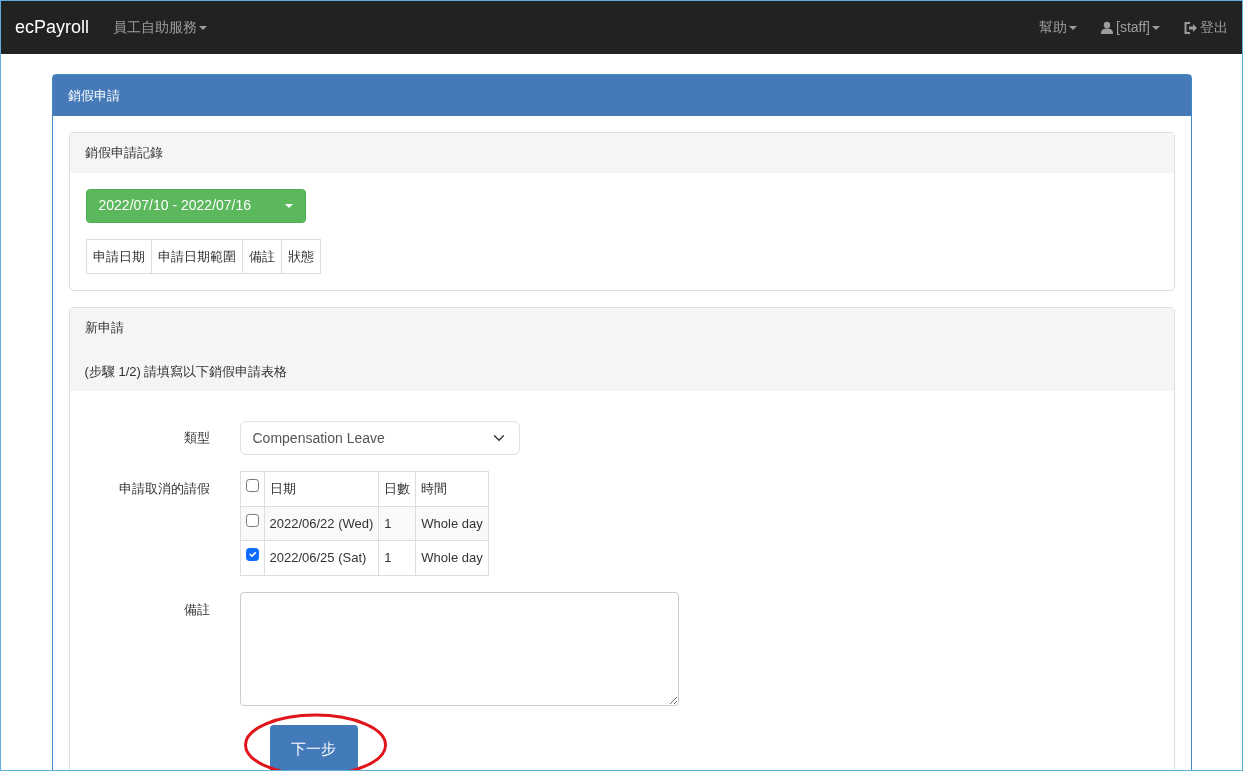  What do you see at coordinates (1130, 27) in the screenshot?
I see `nav-menu: [staff]` at bounding box center [1130, 27].